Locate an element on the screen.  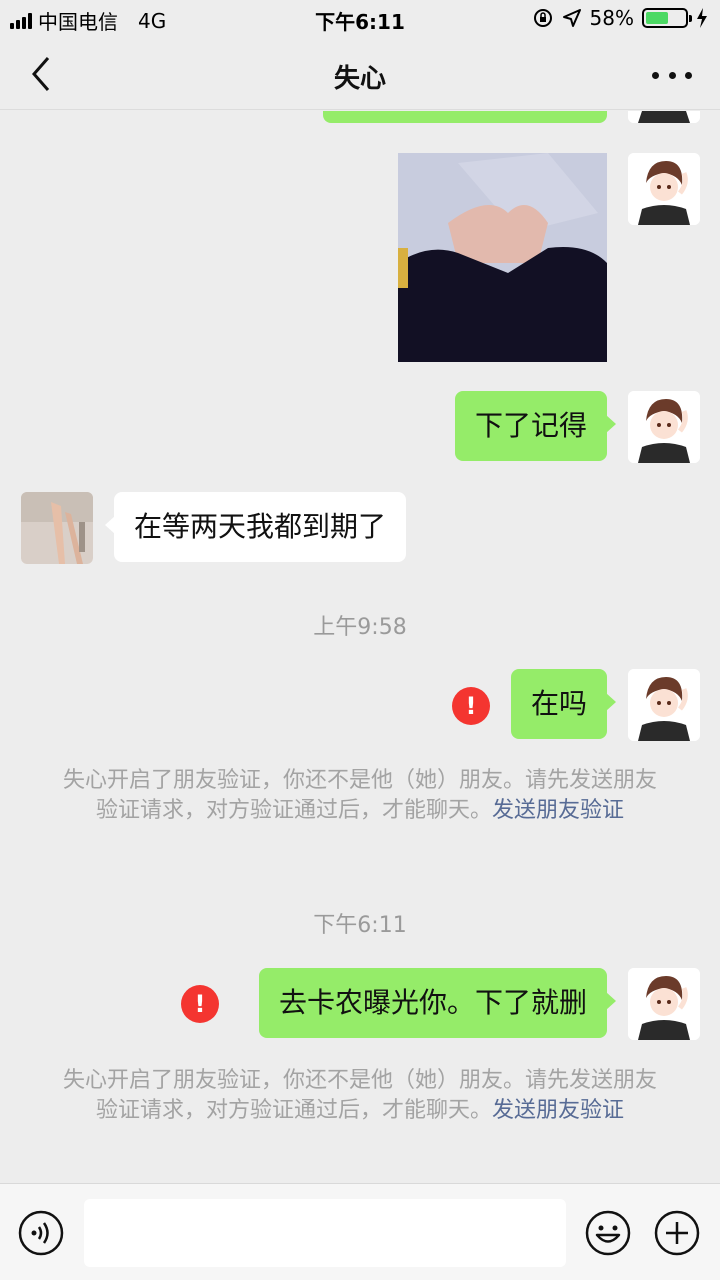
page-title: 失心 is located at coordinates (359, 79).